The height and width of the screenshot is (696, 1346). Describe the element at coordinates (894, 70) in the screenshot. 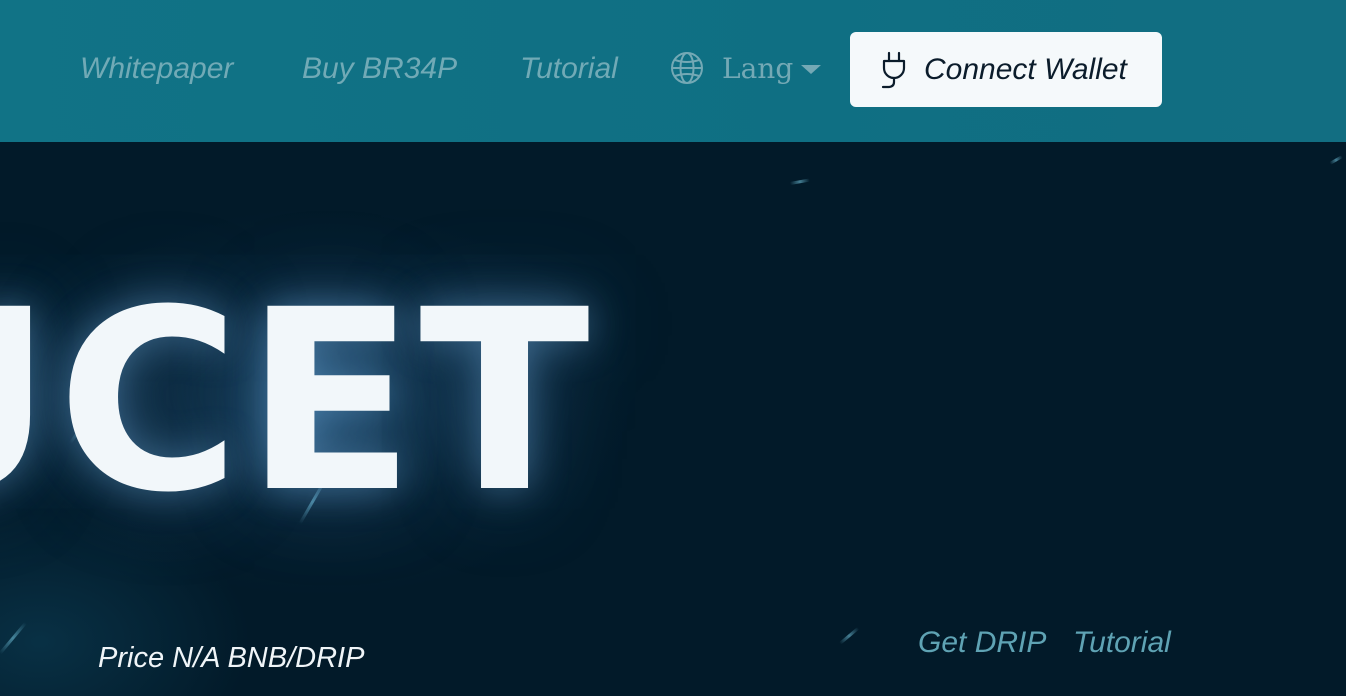

I see `plug-icon` at that location.